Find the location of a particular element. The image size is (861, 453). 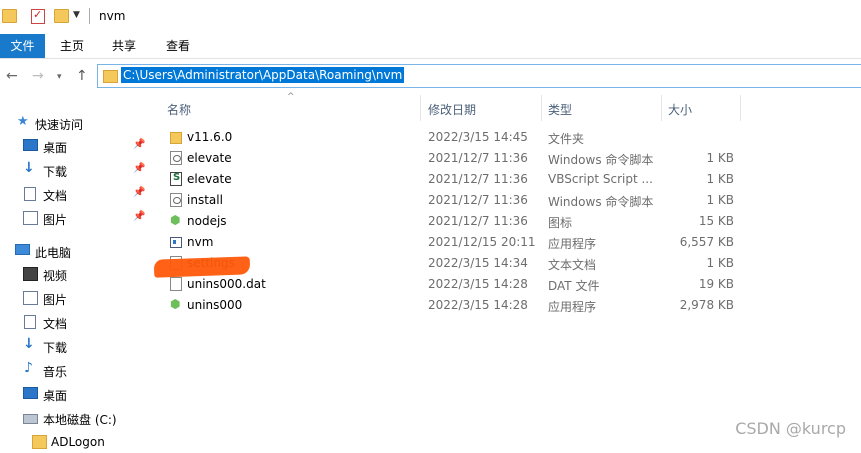

nav-documents-pc: 文档 is located at coordinates (75, 322).